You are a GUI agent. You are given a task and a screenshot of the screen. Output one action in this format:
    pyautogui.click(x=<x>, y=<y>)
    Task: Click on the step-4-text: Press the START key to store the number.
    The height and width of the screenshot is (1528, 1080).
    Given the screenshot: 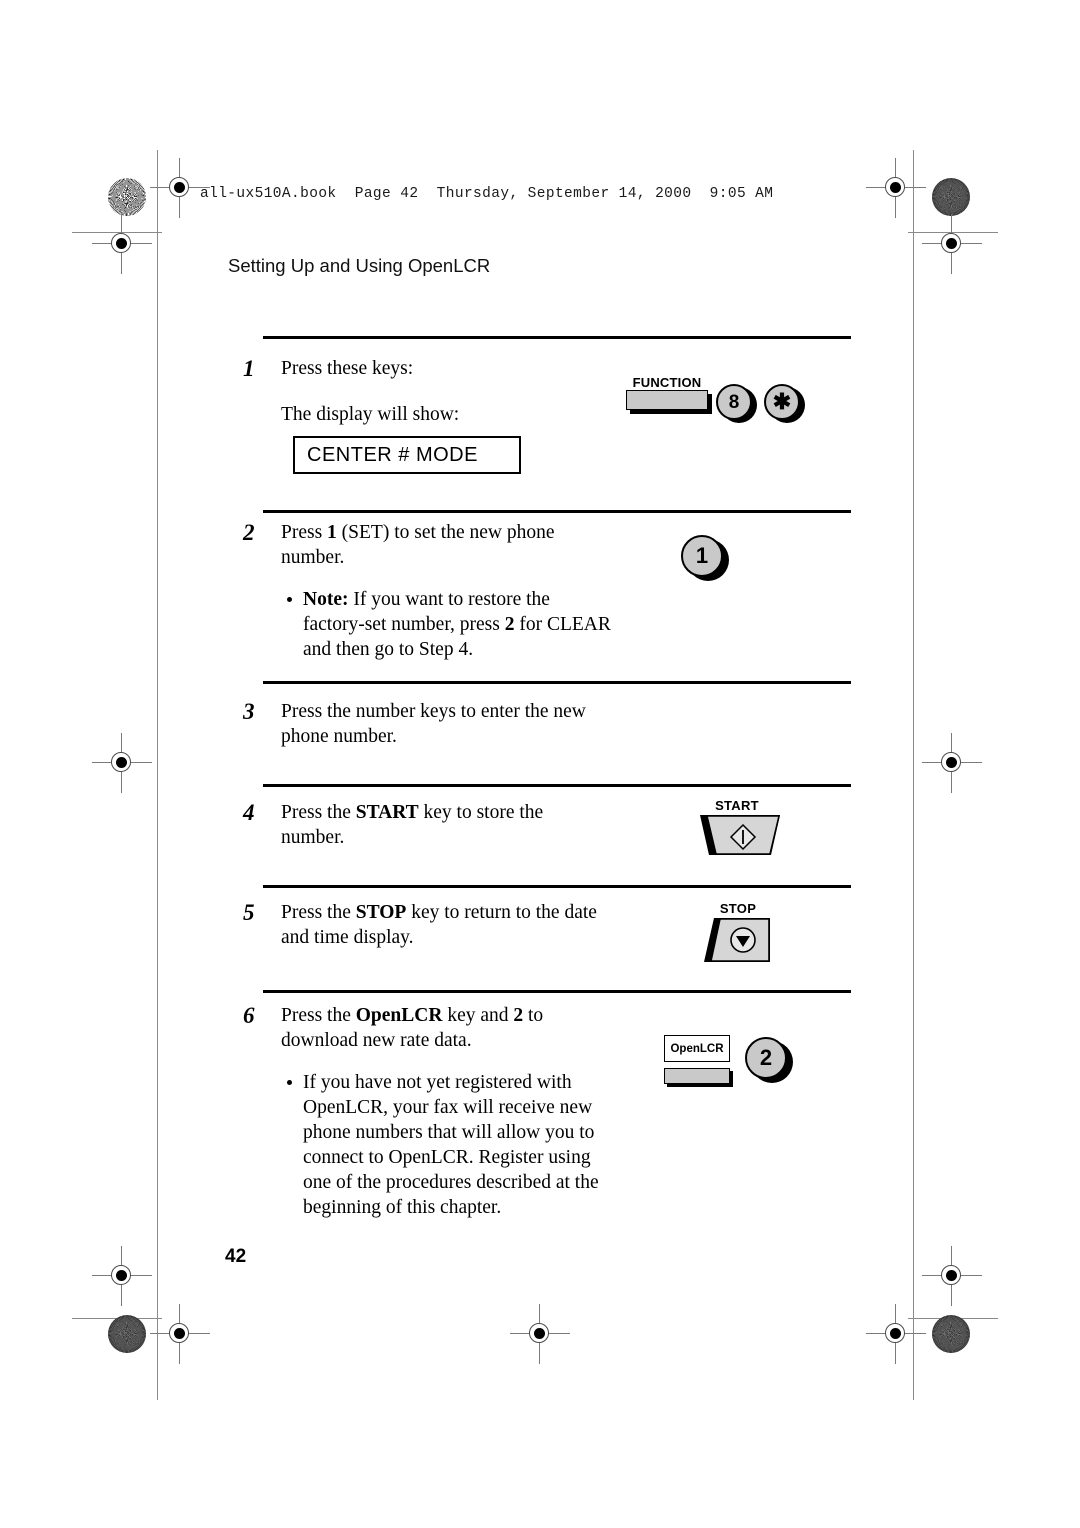 What is the action you would take?
    pyautogui.click(x=446, y=825)
    